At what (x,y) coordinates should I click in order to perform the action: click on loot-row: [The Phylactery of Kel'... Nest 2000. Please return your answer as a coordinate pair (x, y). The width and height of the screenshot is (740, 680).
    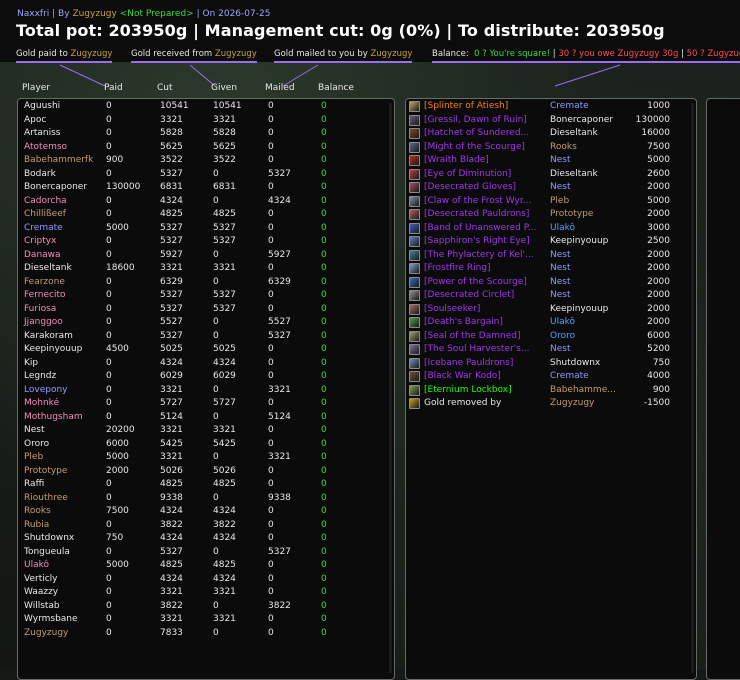
    Looking at the image, I should click on (550, 256).